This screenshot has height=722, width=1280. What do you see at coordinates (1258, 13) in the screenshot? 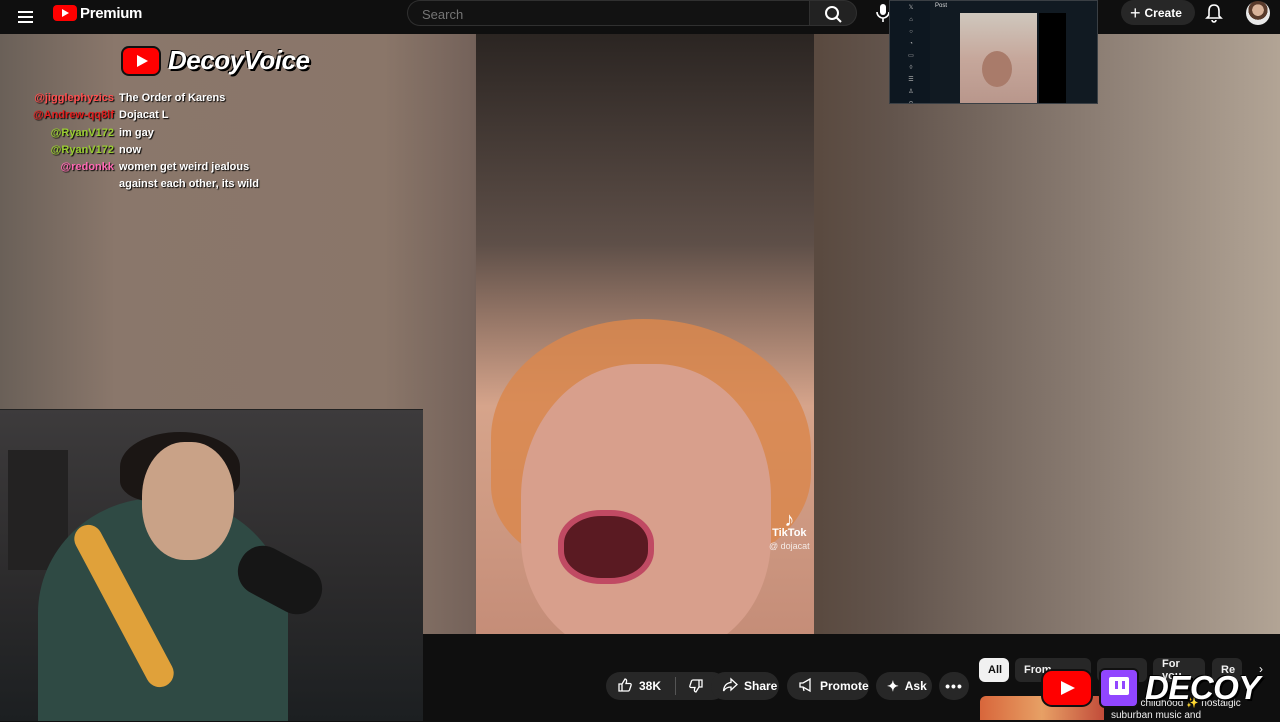
I see `account-avatar` at bounding box center [1258, 13].